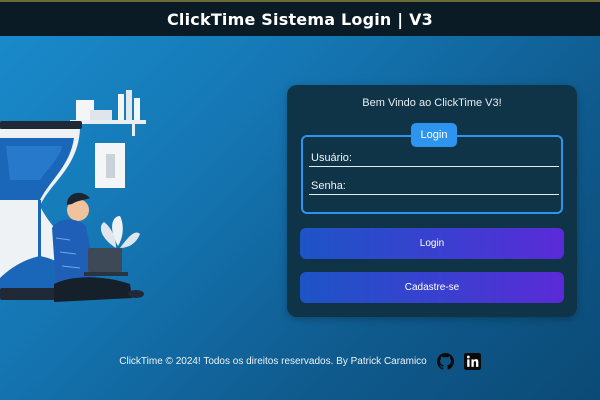 The height and width of the screenshot is (400, 600). I want to click on top-header-bar: ClickTime Sistema Login | V3, so click(300, 18).